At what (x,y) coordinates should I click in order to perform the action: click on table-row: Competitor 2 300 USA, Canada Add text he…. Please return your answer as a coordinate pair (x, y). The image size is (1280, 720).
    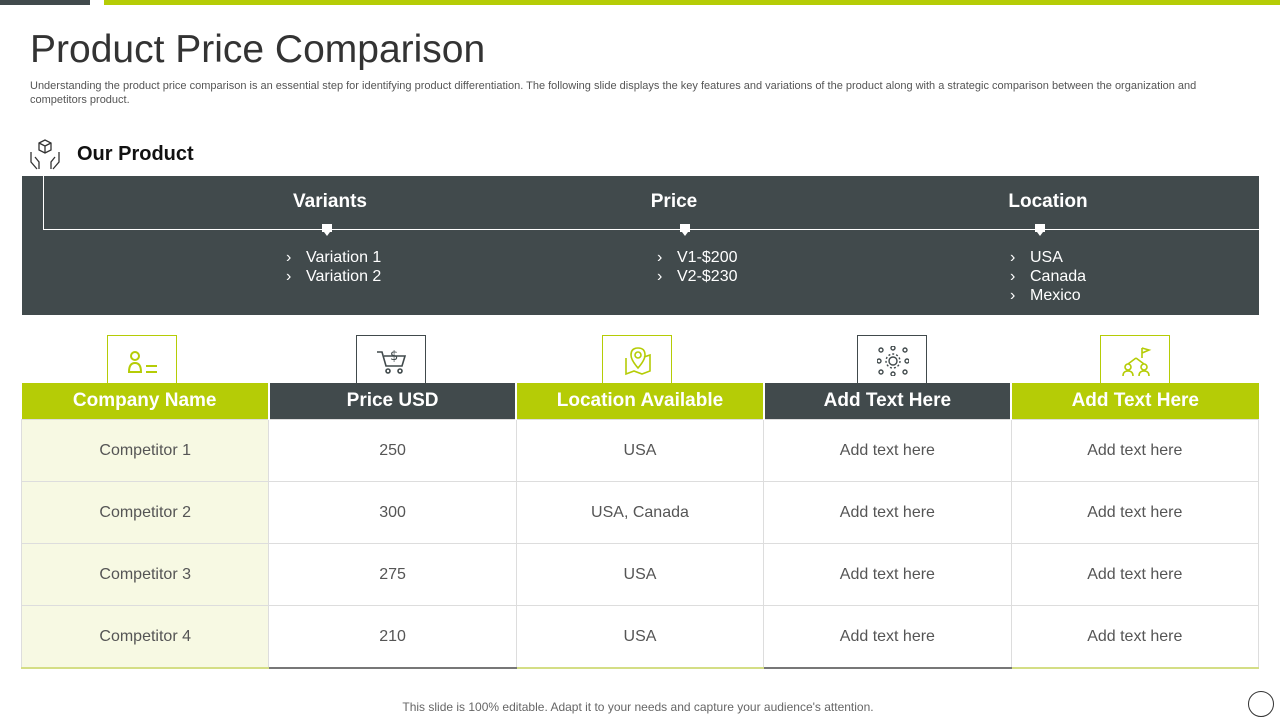
    Looking at the image, I should click on (640, 512).